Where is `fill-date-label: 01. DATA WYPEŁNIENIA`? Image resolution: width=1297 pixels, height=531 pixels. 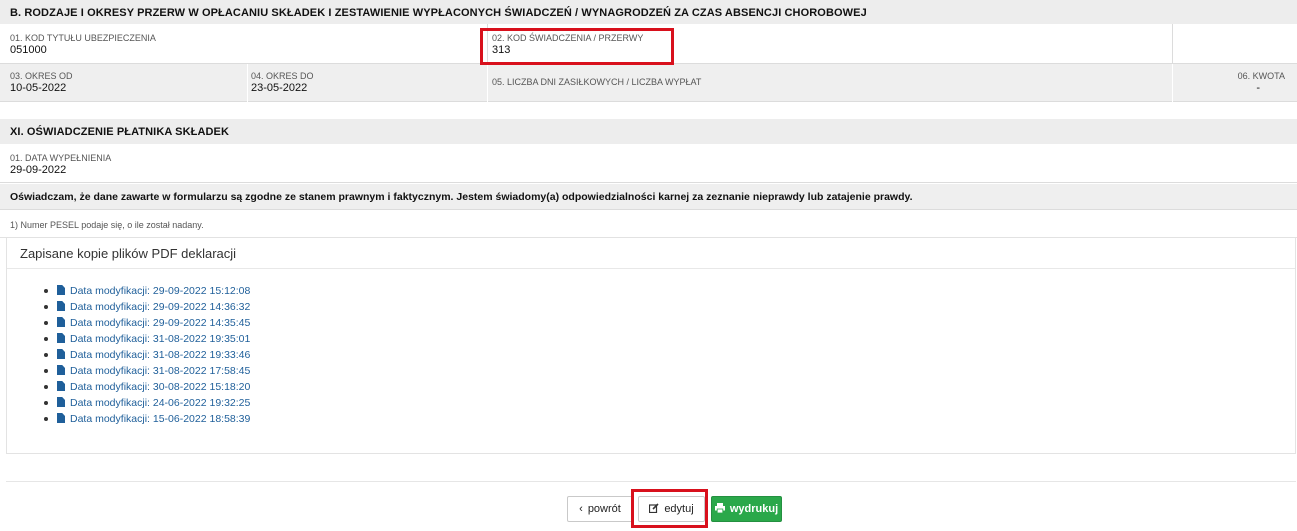 fill-date-label: 01. DATA WYPEŁNIENIA is located at coordinates (61, 158).